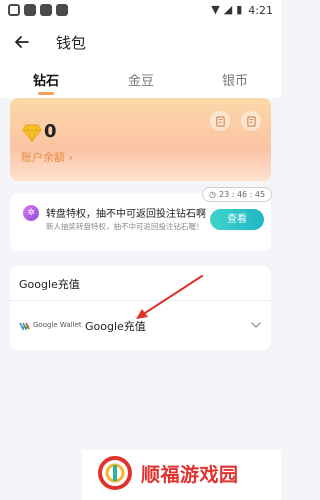 The image size is (320, 500). Describe the element at coordinates (190, 475) in the screenshot. I see `watermark-text: 顺福游戏园` at that location.